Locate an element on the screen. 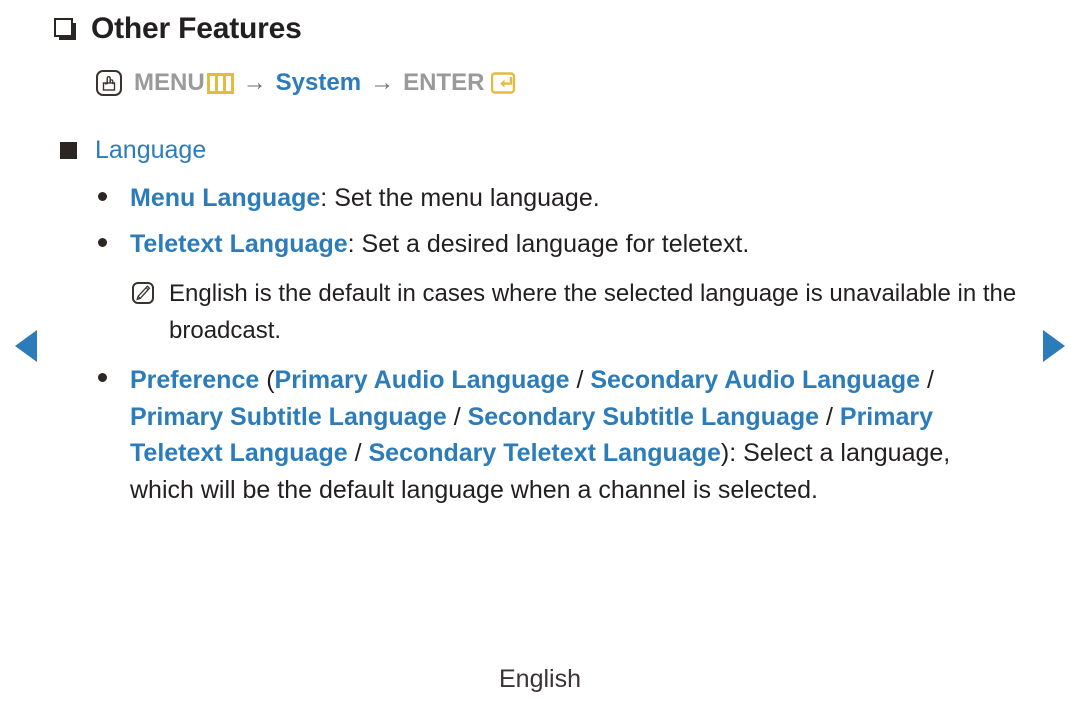 Image resolution: width=1080 pixels, height=705 pixels. list-item-description: Set the menu language. is located at coordinates (467, 198).